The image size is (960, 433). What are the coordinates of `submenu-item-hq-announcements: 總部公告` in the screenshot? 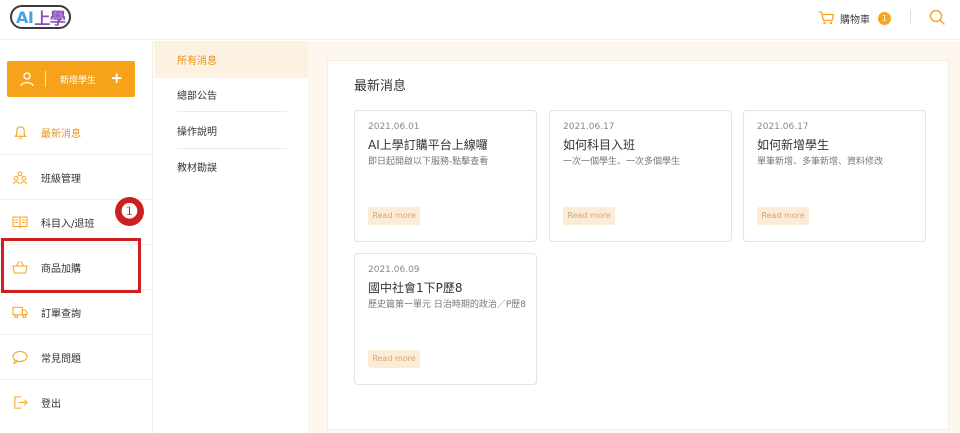 It's located at (231, 94).